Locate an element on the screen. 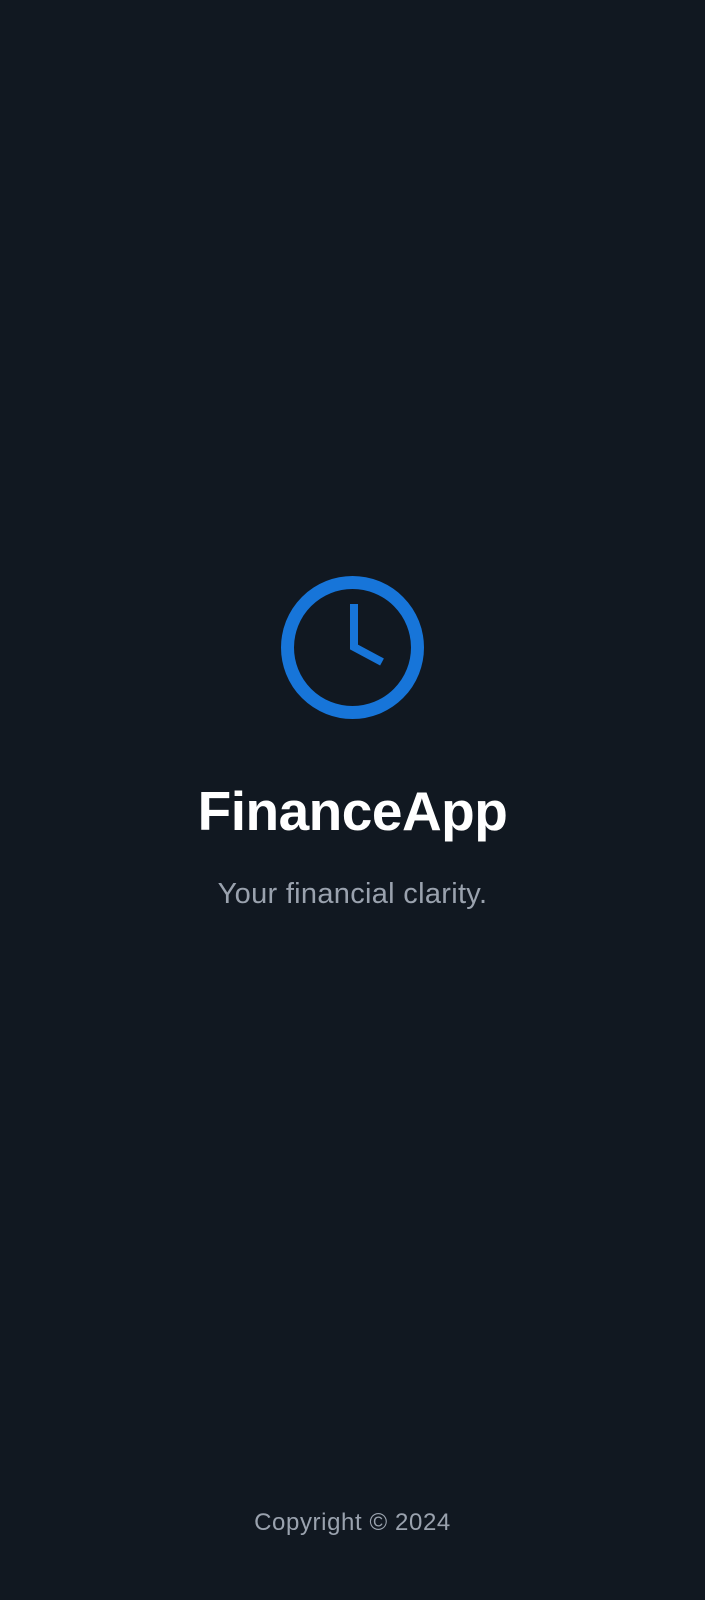 The height and width of the screenshot is (1600, 705). clock-icon is located at coordinates (352, 647).